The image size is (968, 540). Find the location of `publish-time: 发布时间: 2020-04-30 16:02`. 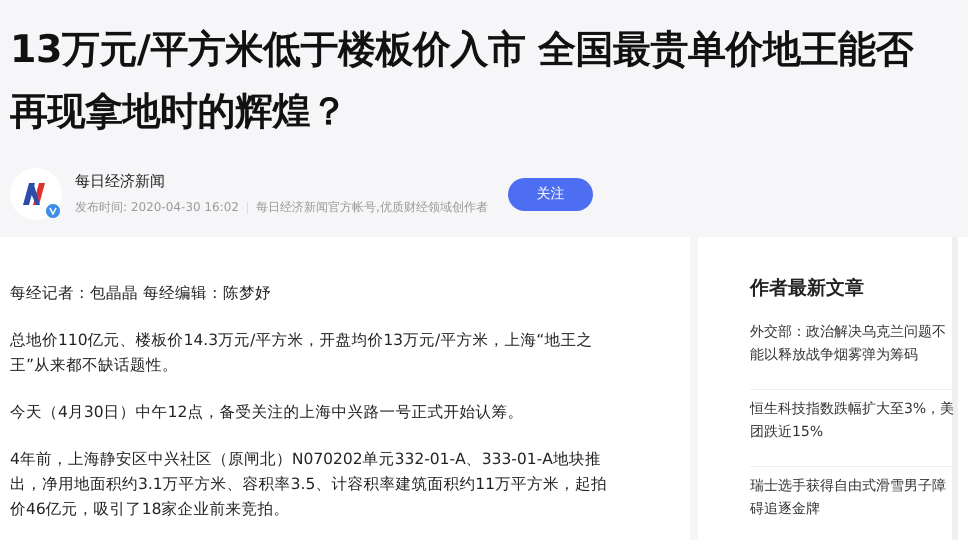

publish-time: 发布时间: 2020-04-30 16:02 is located at coordinates (157, 207).